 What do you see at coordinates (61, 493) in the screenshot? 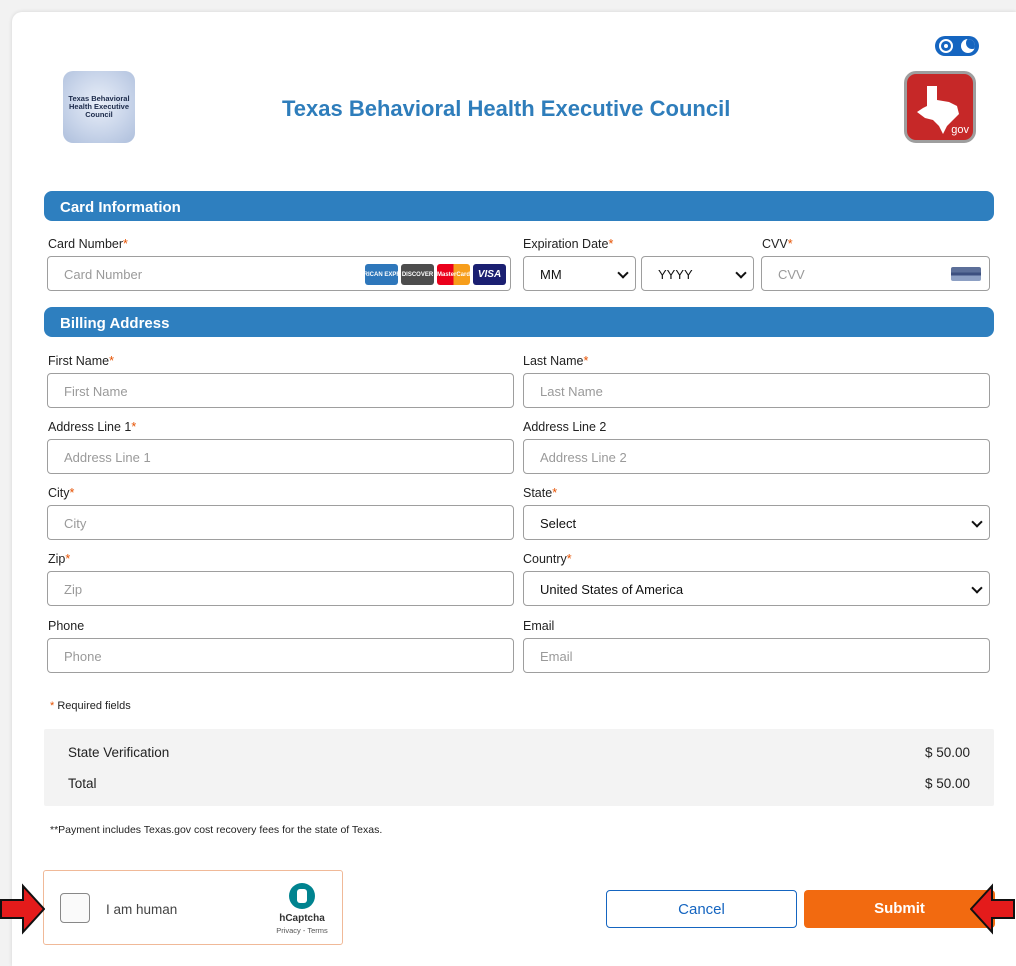
I see `city-label: City*` at bounding box center [61, 493].